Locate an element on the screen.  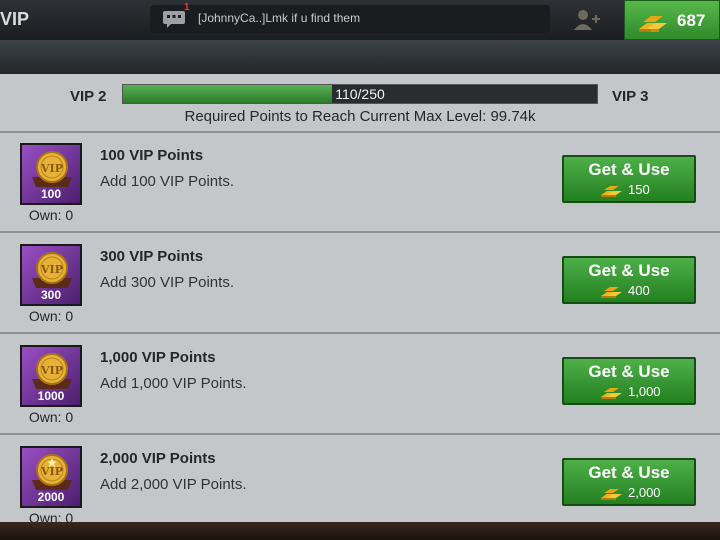
vip-points-item-icon: VIP 2000 is located at coordinates (51, 477).